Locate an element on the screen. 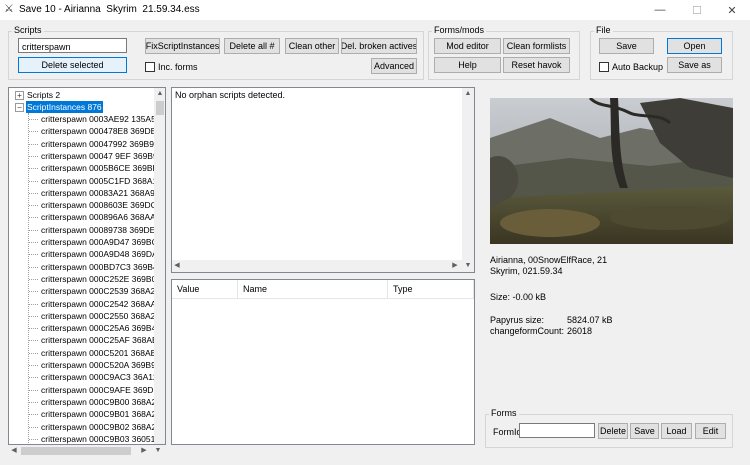  tree-item: critterspawn 000C2539 368A27 is located at coordinates (100, 291).